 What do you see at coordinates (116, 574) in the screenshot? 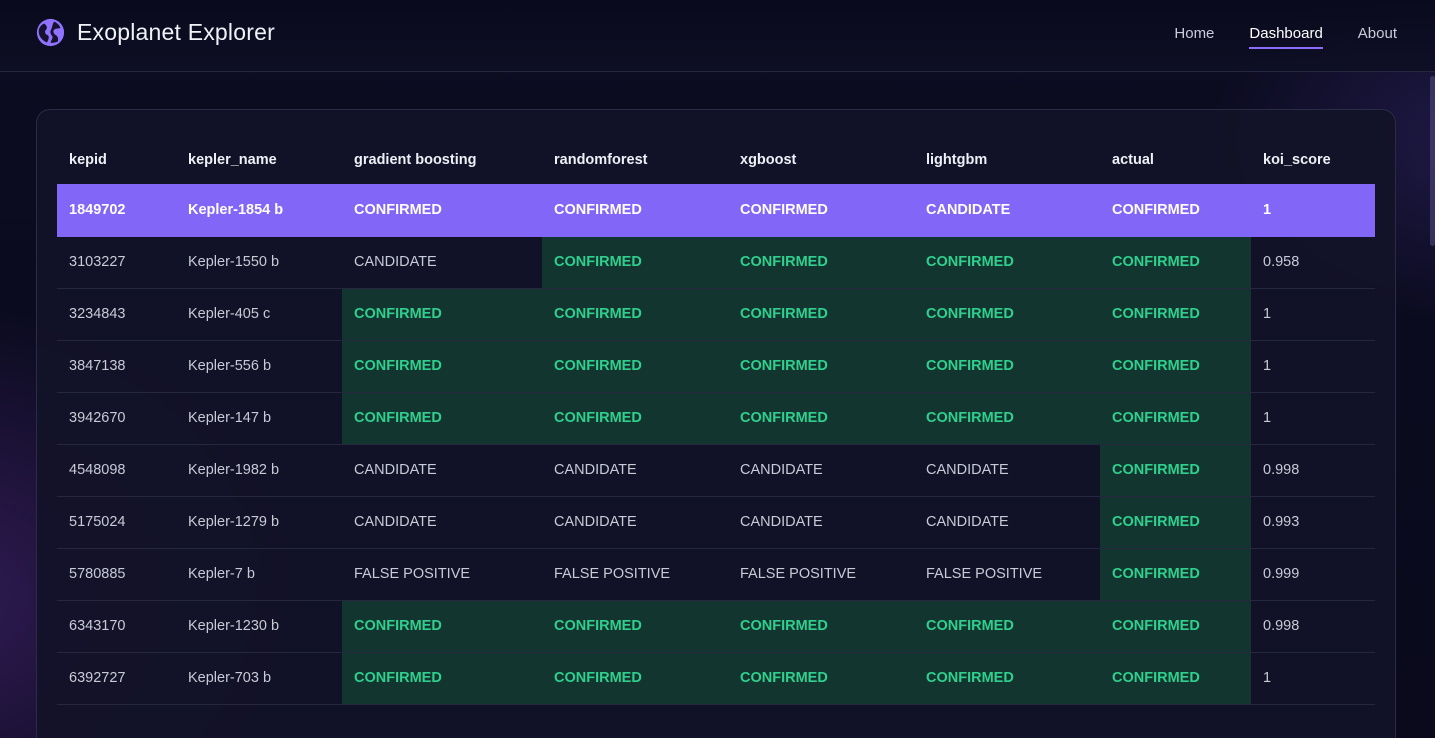
I see `cell-kepid: 5780885` at bounding box center [116, 574].